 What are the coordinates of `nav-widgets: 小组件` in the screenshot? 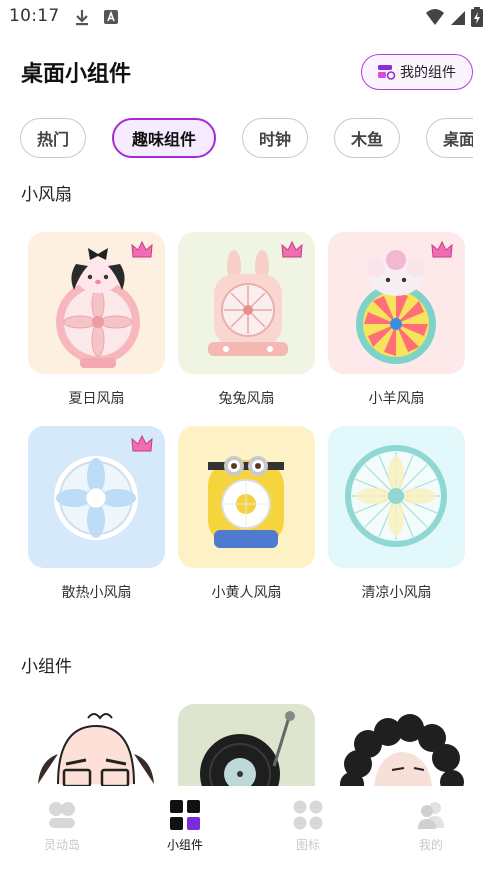 It's located at (185, 826).